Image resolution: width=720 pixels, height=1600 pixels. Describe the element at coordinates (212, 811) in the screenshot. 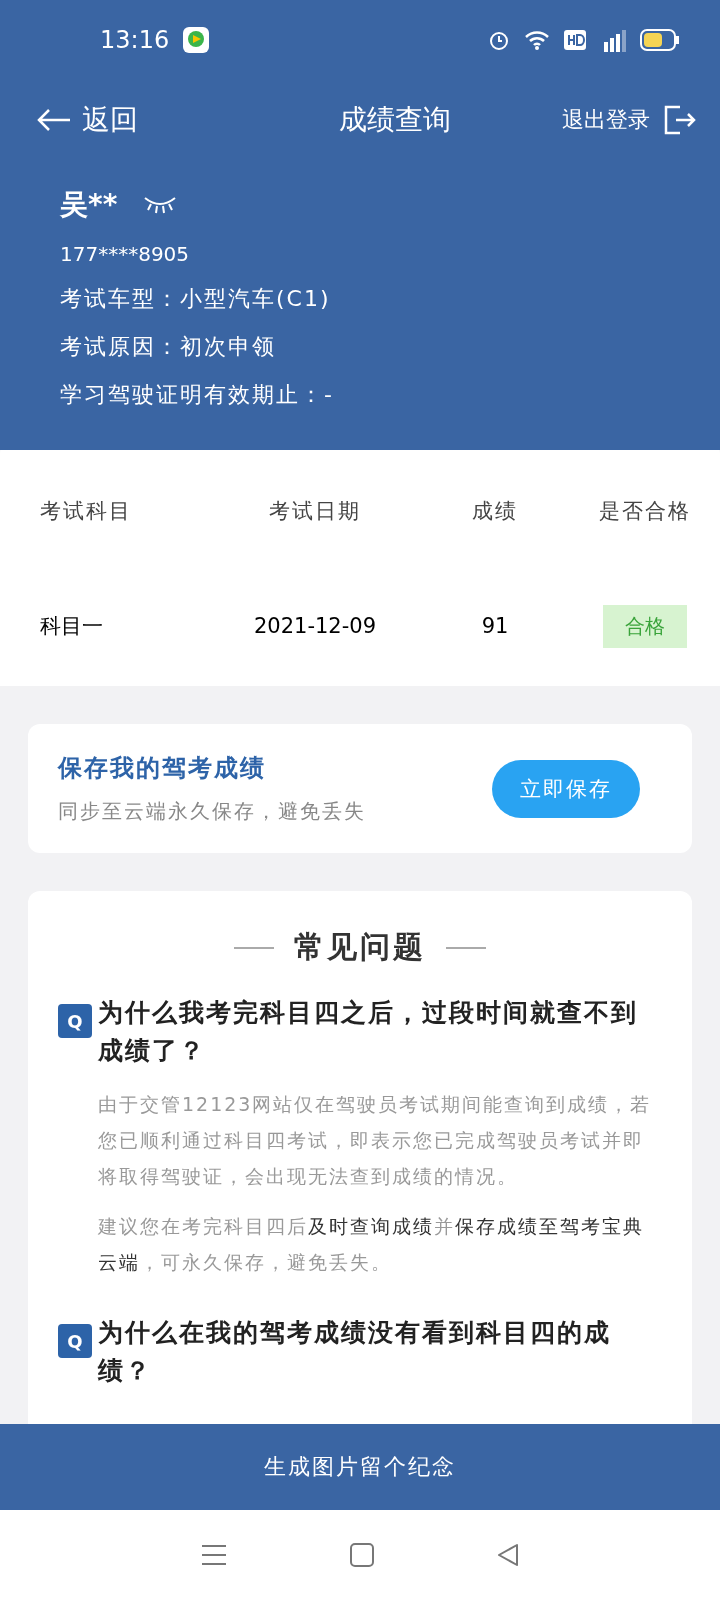

I see `save-subtitle: 同步至云端永久保存，避免丢失` at that location.